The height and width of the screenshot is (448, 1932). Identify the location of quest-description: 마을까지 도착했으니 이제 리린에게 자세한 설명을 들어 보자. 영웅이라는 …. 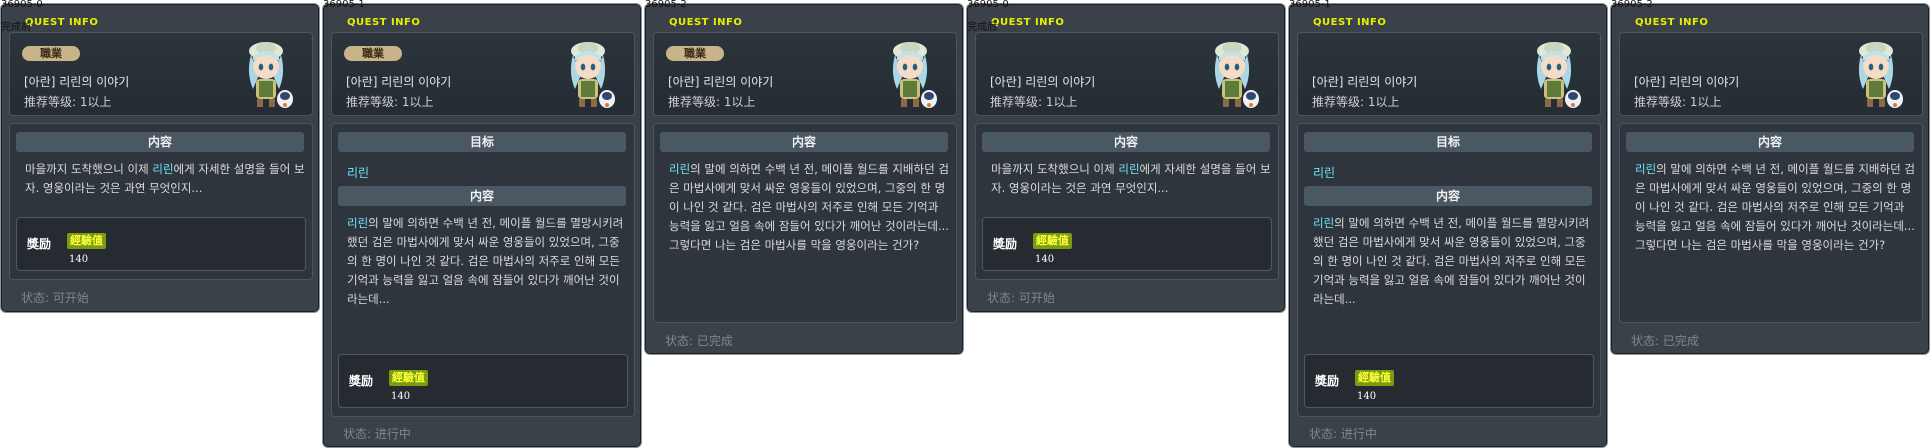
(1131, 179).